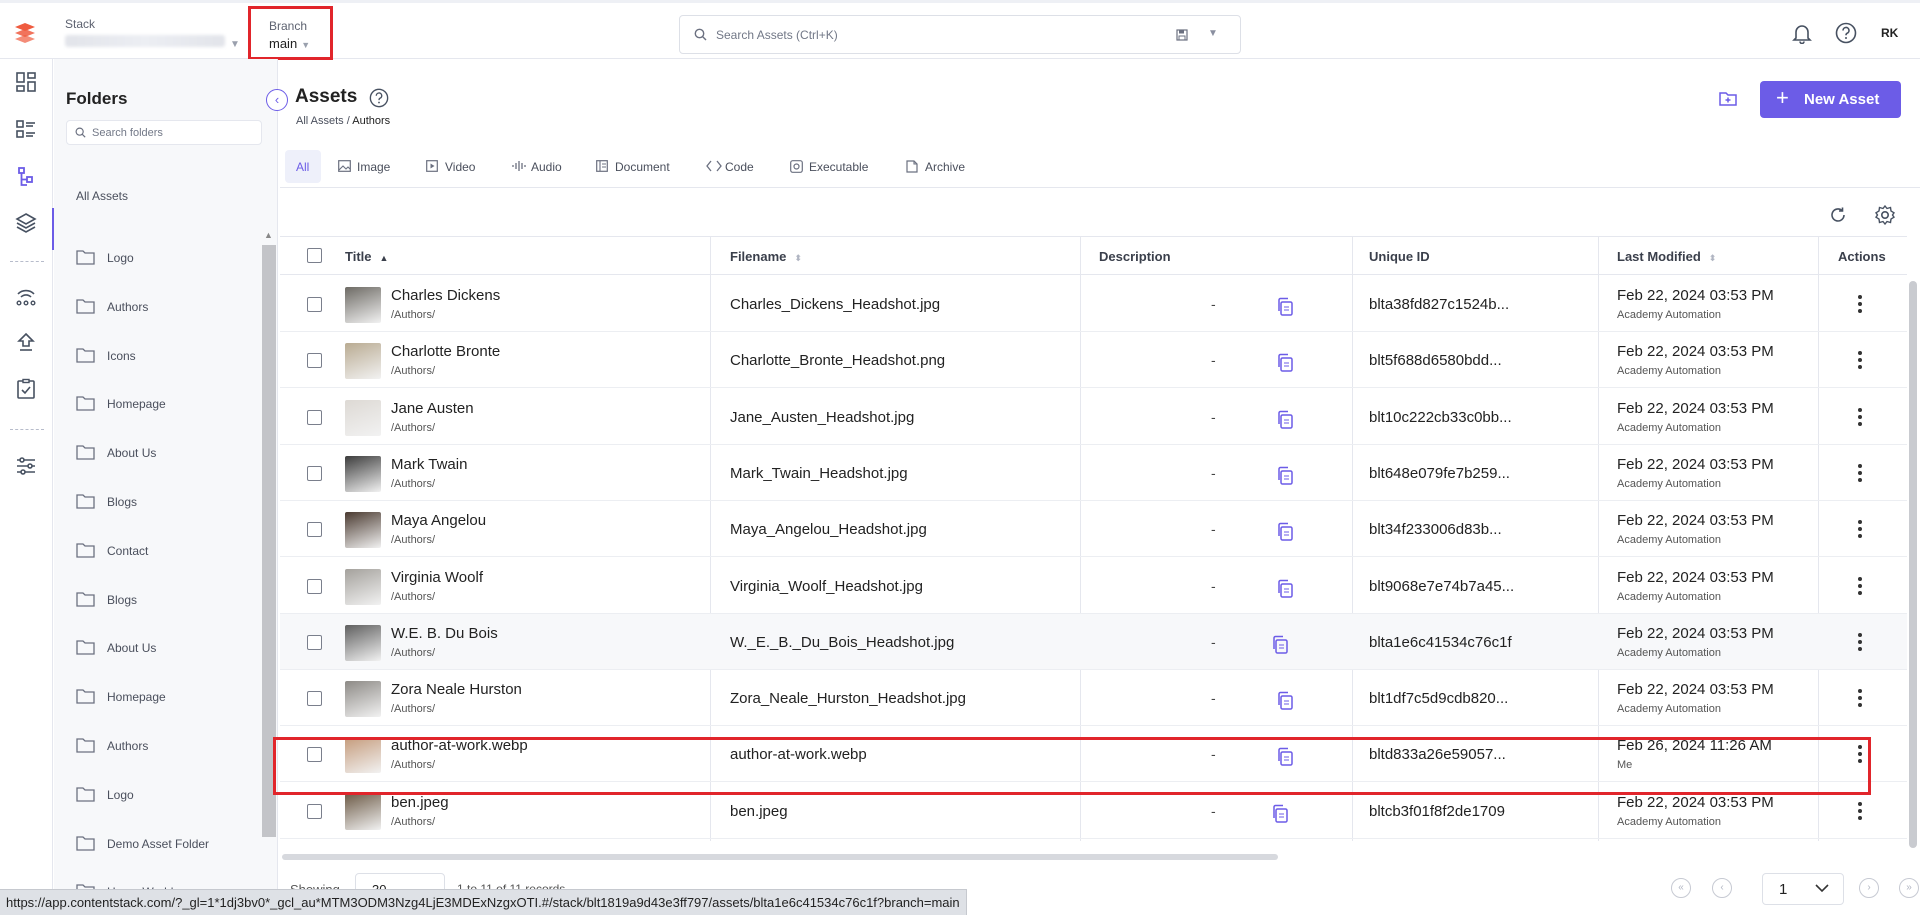  Describe the element at coordinates (26, 223) in the screenshot. I see `layers-icon` at that location.